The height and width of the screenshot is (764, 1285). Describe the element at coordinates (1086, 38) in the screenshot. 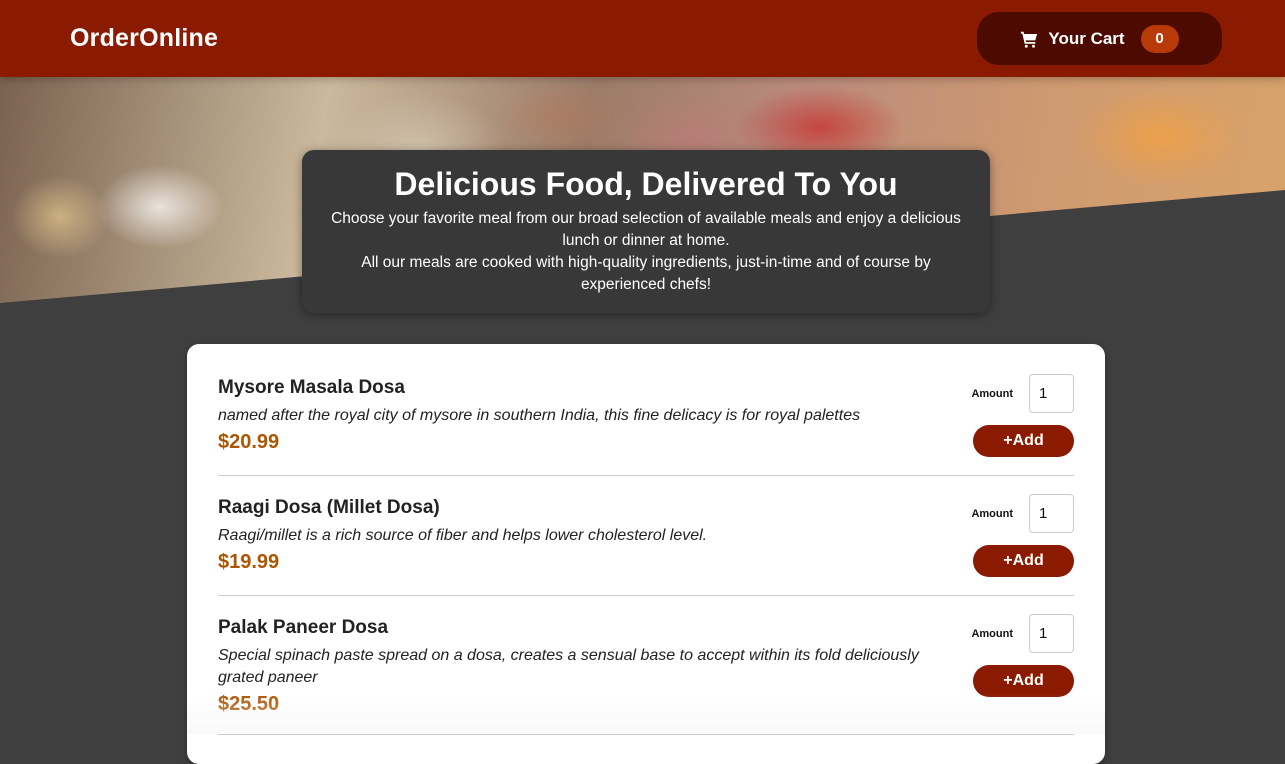

I see `cart-label: Your Cart` at that location.